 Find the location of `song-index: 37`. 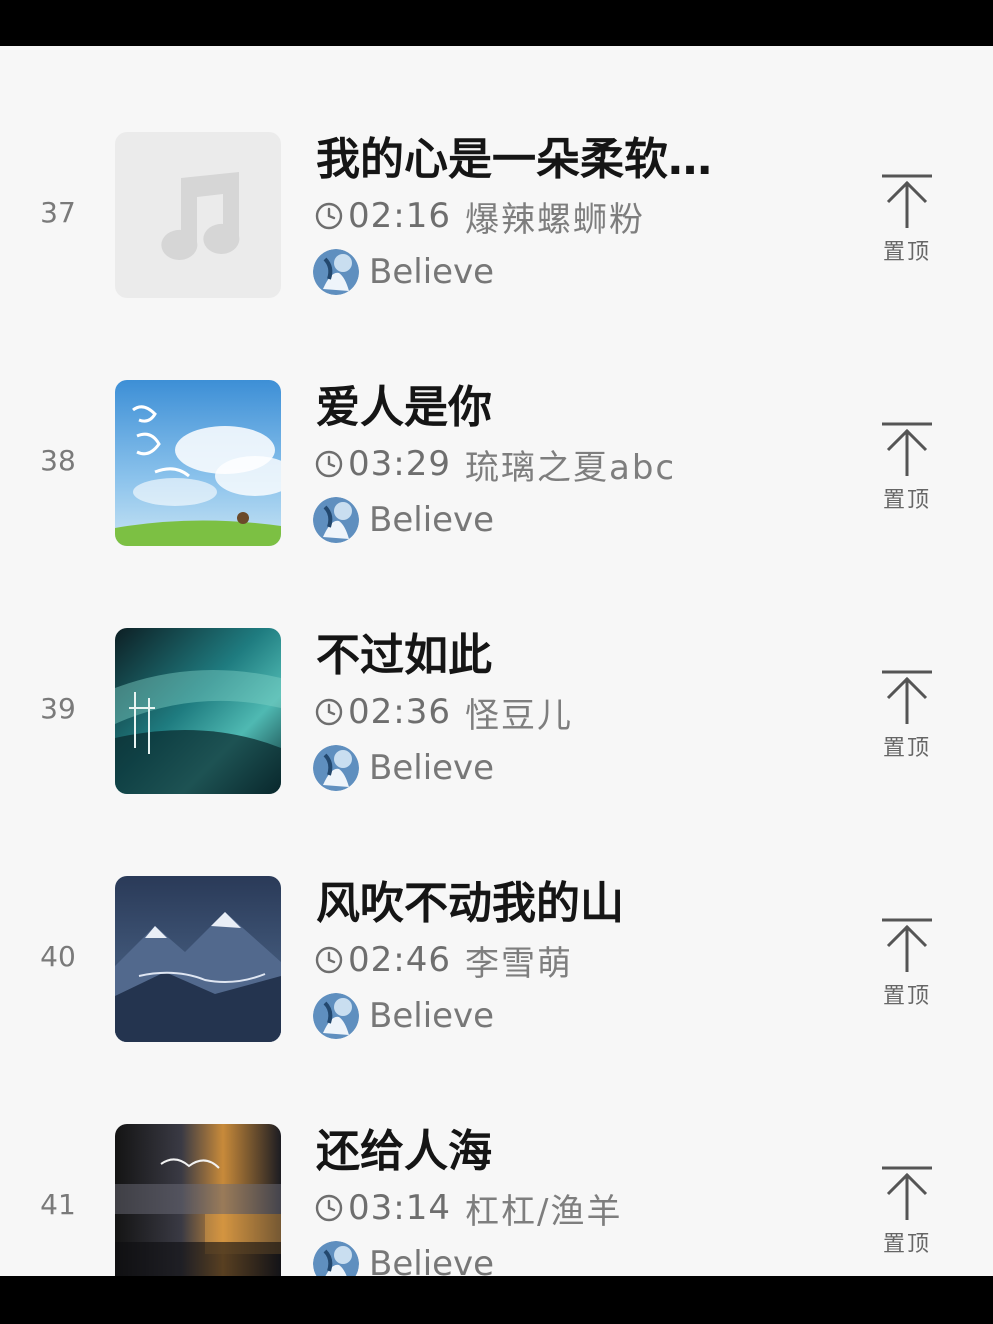

song-index: 37 is located at coordinates (58, 212).